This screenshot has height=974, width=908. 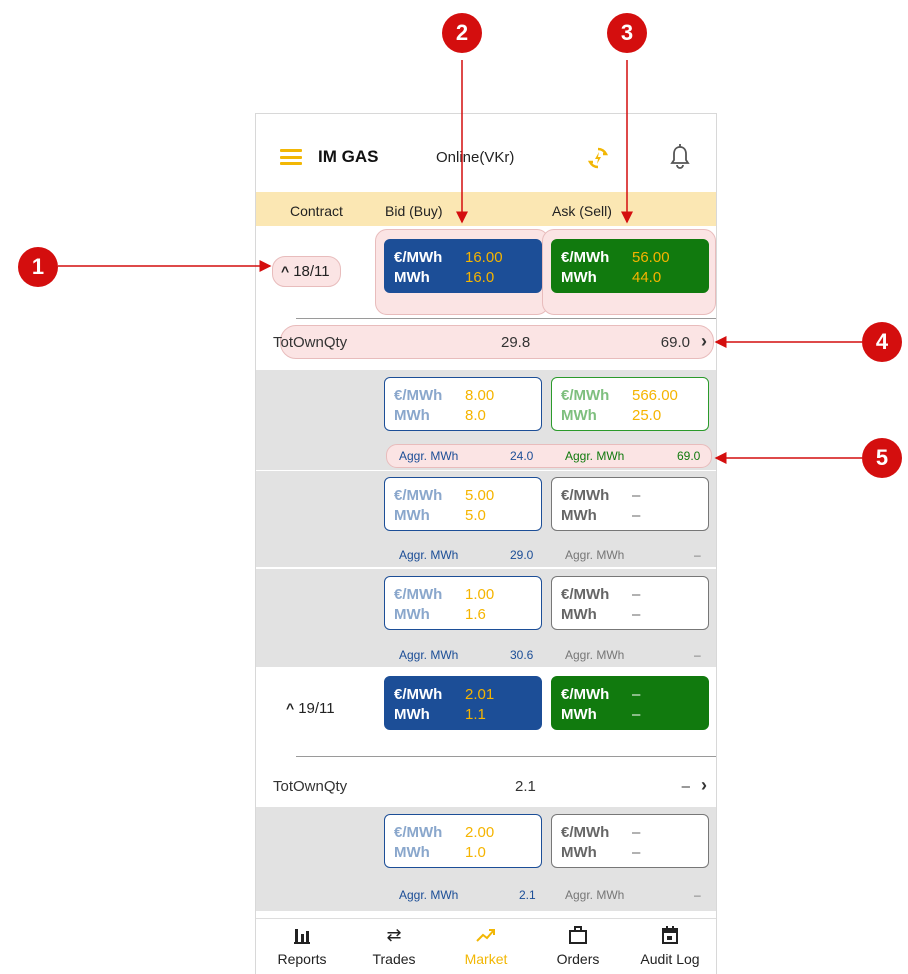 What do you see at coordinates (882, 342) in the screenshot?
I see `callout-4: 4` at bounding box center [882, 342].